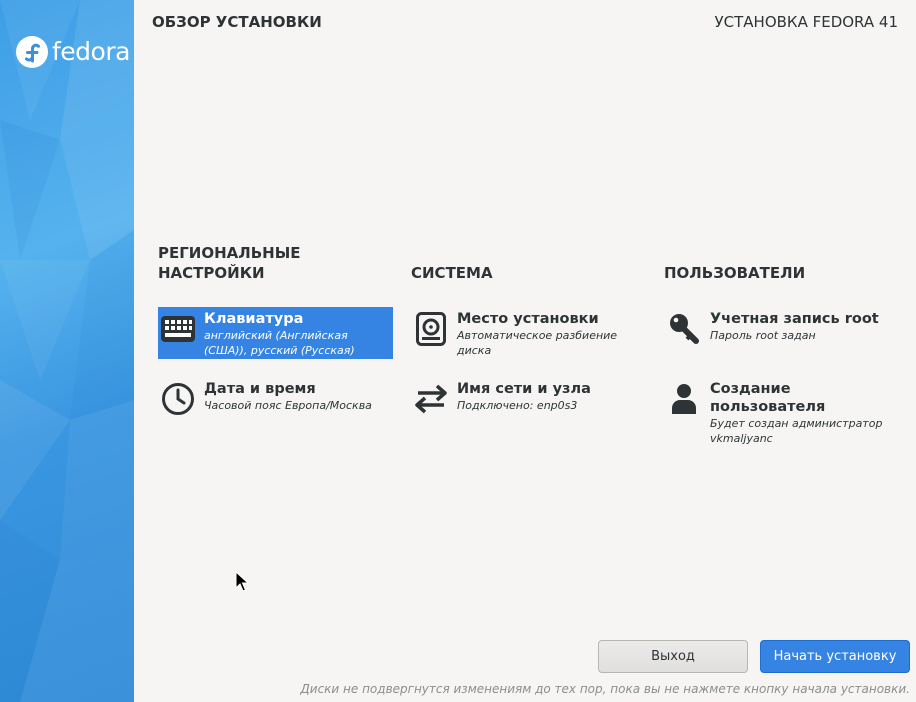  I want to click on spoke-title: Имя сети и узла, so click(524, 389).